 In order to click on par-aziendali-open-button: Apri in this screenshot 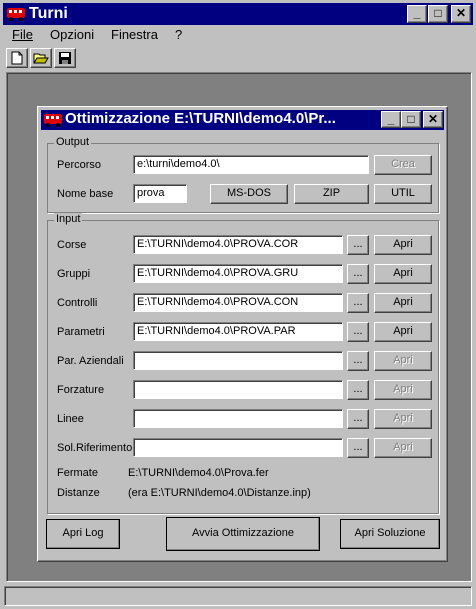, I will do `click(403, 361)`.